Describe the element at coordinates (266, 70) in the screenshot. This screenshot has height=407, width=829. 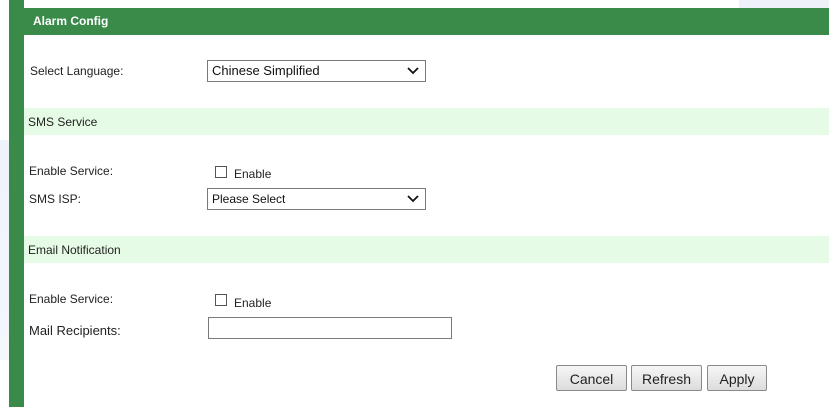
I see `language-select-value: Chinese Simplified` at that location.